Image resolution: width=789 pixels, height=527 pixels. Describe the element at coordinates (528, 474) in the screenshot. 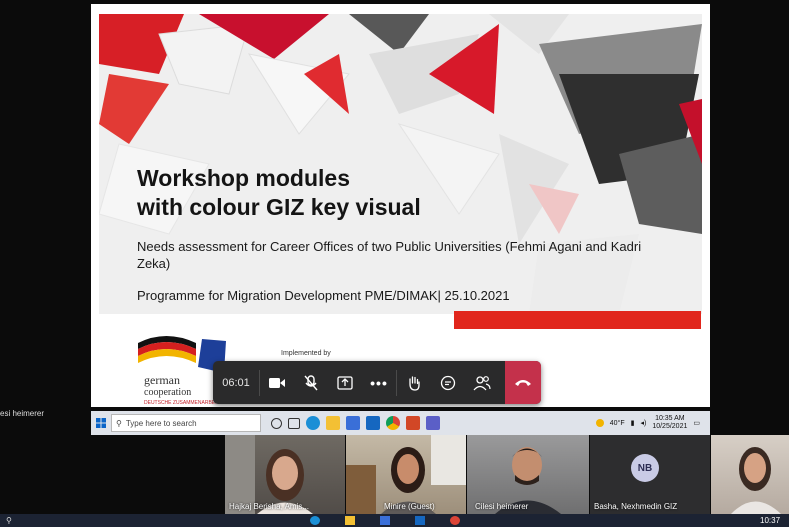

I see `participant-tile: Cilesi heimerer` at that location.